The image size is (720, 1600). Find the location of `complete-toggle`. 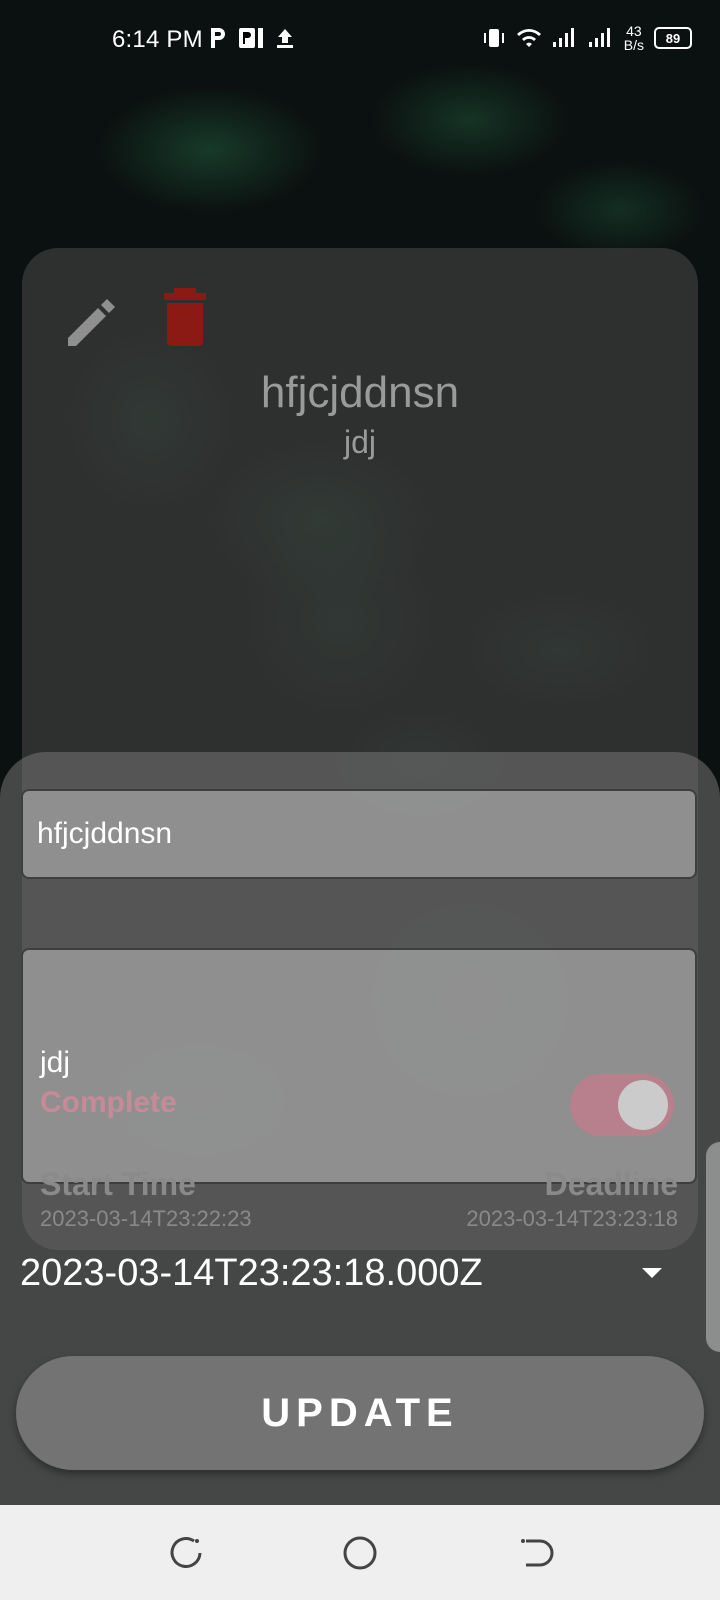

complete-toggle is located at coordinates (622, 1105).